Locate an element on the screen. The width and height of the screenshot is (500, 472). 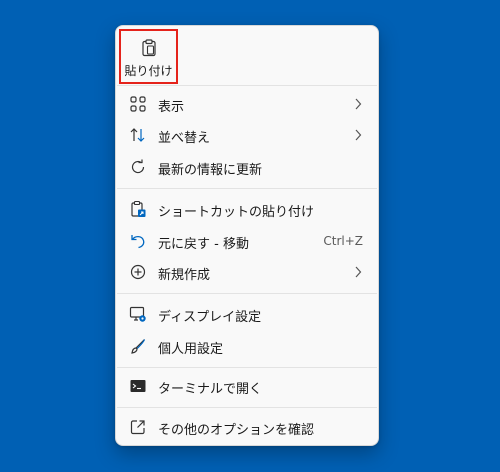
paste-button: 貼り付け is located at coordinates (148, 56).